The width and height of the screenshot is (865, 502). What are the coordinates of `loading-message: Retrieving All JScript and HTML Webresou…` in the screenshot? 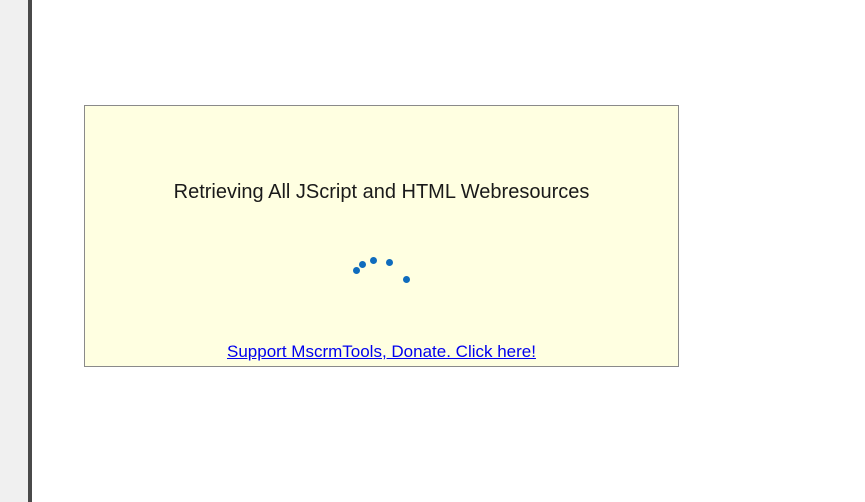 It's located at (381, 192).